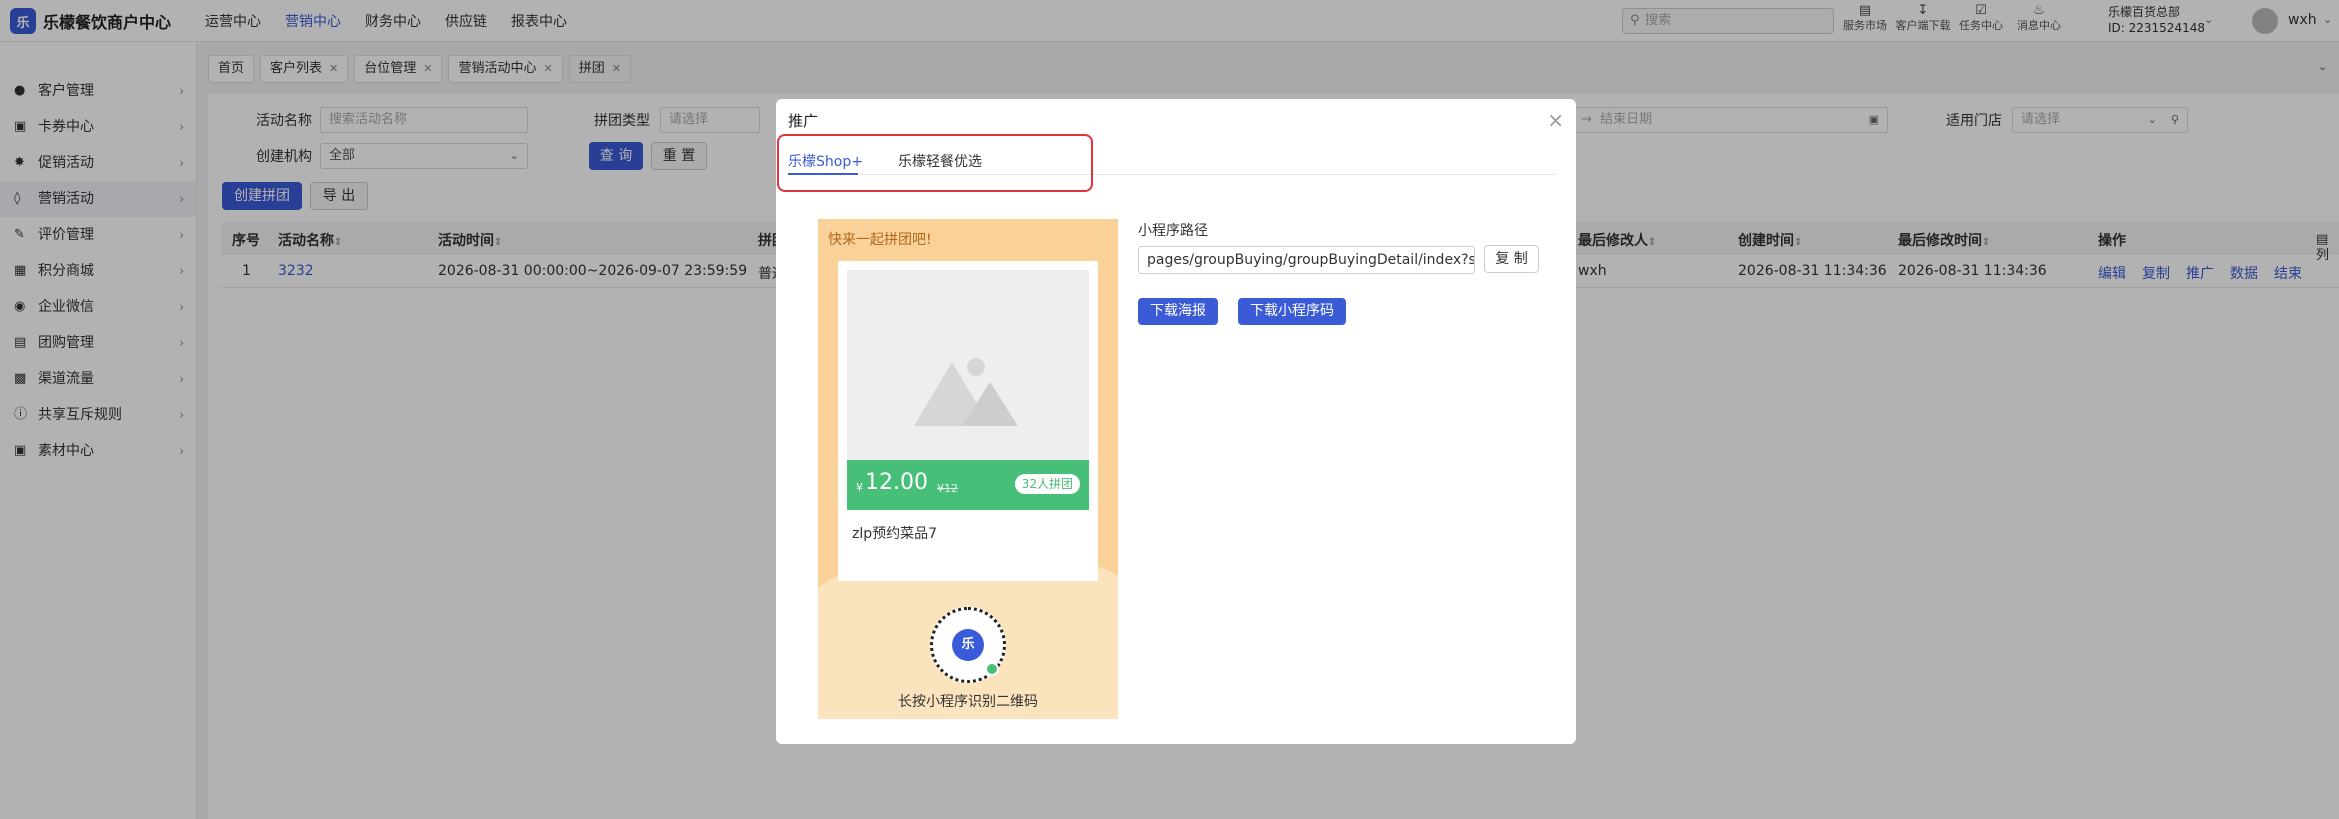 The width and height of the screenshot is (2339, 819). What do you see at coordinates (1047, 484) in the screenshot?
I see `group-size-badge: 32人拼团` at bounding box center [1047, 484].